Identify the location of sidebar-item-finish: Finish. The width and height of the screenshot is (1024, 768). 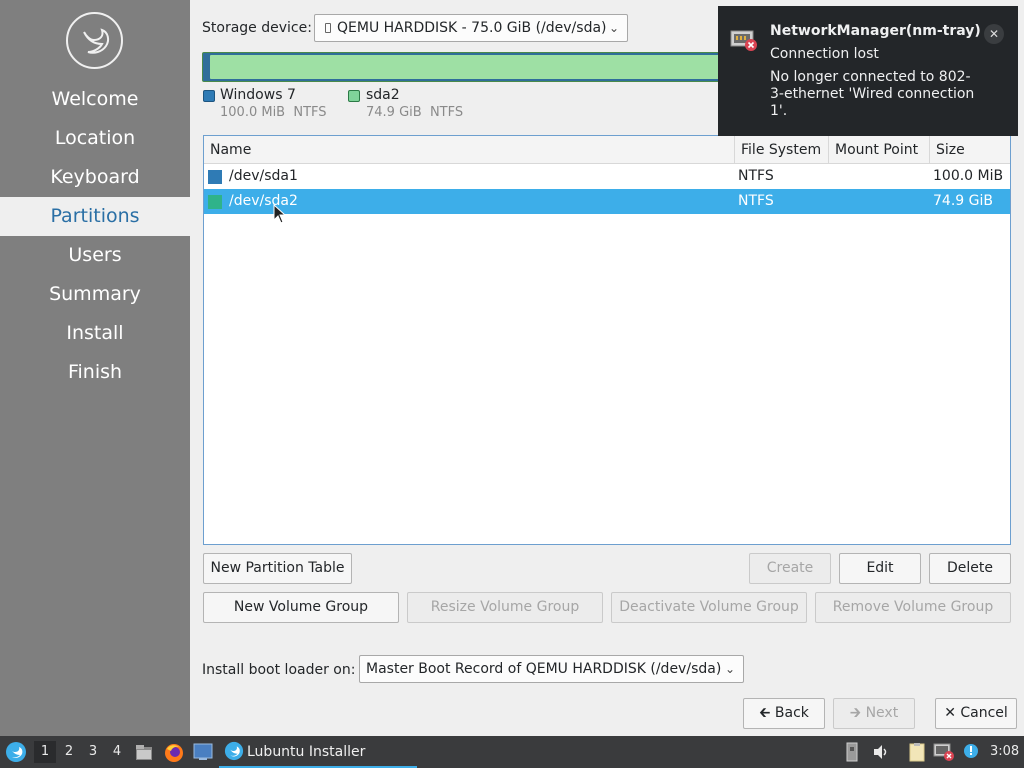
(95, 372).